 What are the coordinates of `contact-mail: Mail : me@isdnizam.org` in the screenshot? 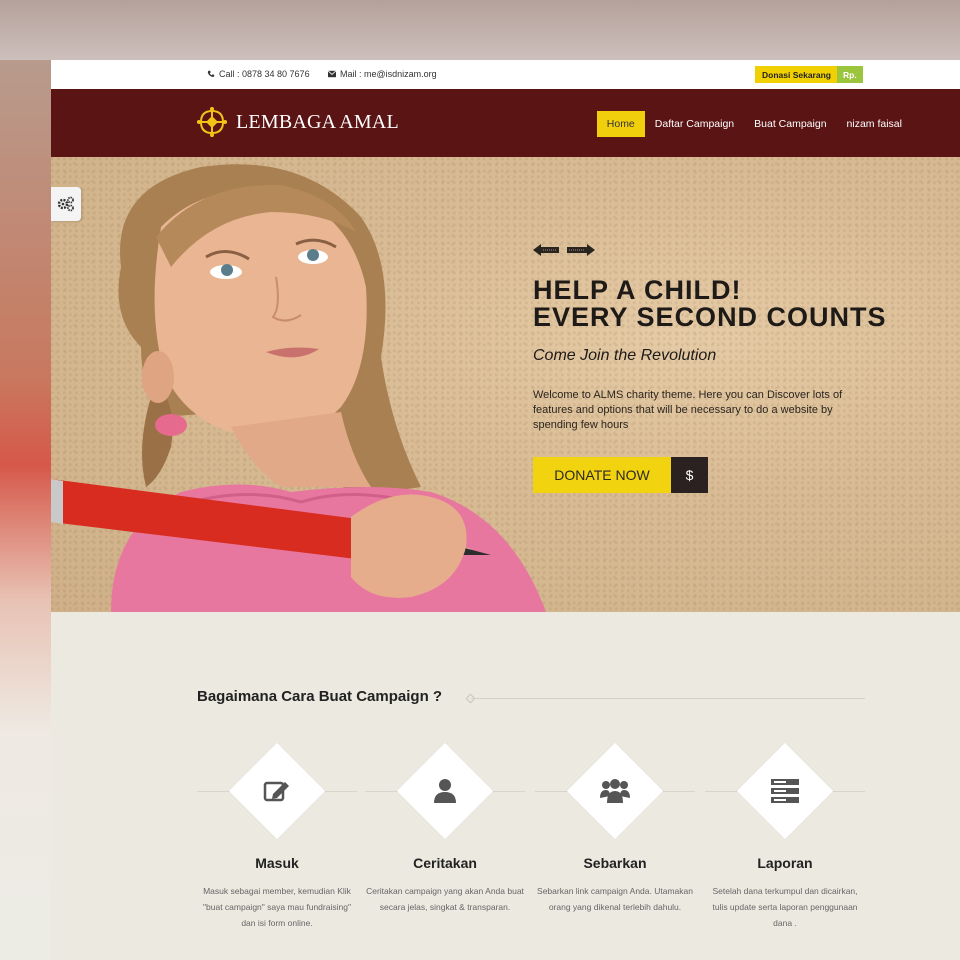 It's located at (382, 74).